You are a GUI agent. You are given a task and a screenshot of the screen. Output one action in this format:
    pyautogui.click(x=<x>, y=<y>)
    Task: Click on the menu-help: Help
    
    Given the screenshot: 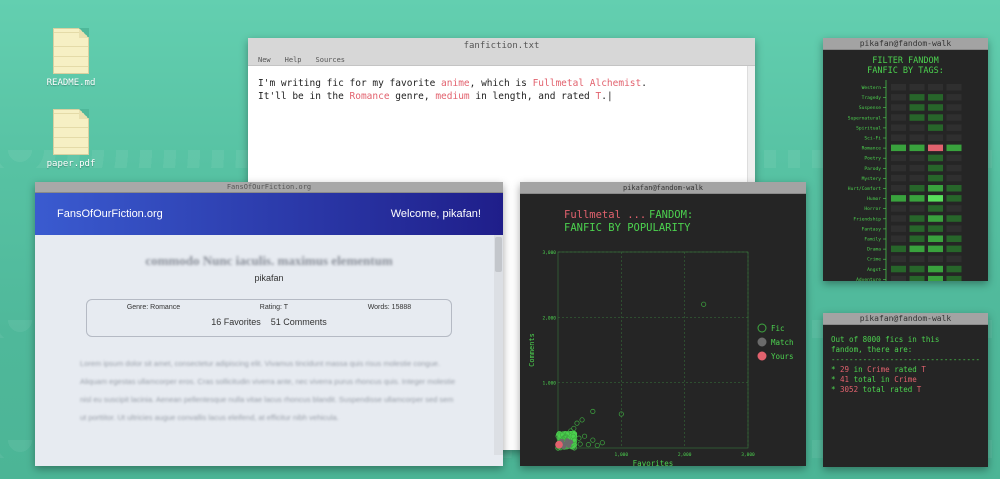 What is the action you would take?
    pyautogui.click(x=293, y=60)
    